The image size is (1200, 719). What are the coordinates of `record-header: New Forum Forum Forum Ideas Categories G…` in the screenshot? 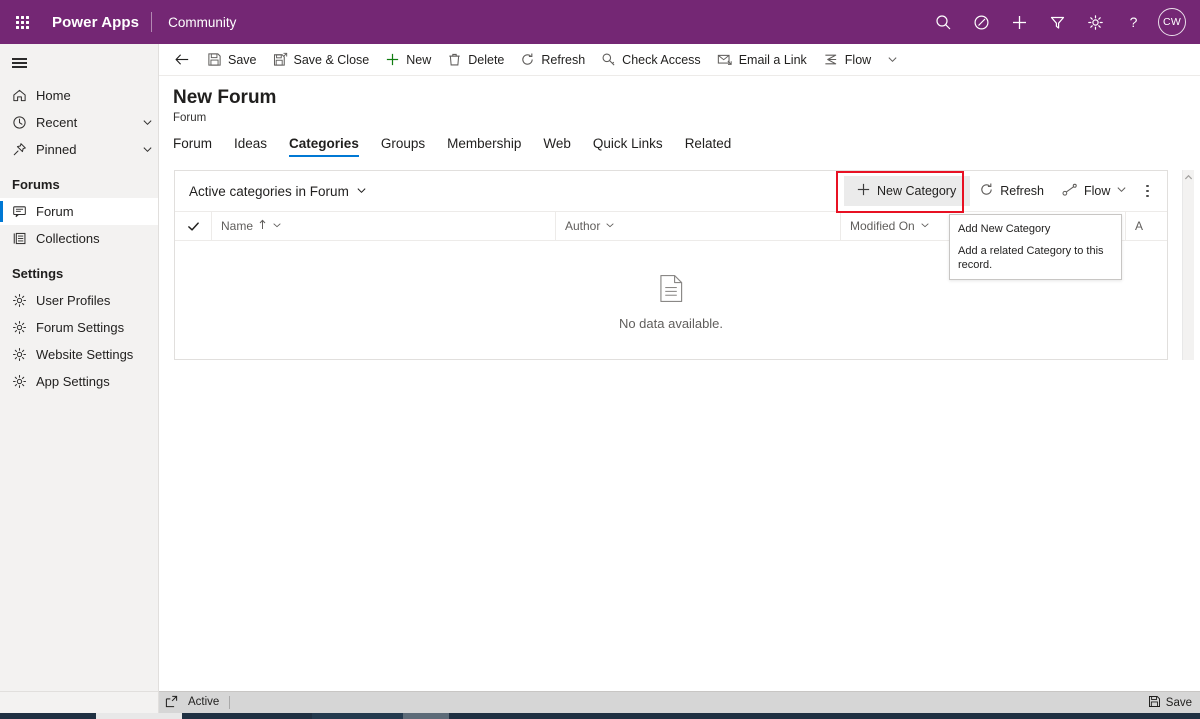 It's located at (679, 119).